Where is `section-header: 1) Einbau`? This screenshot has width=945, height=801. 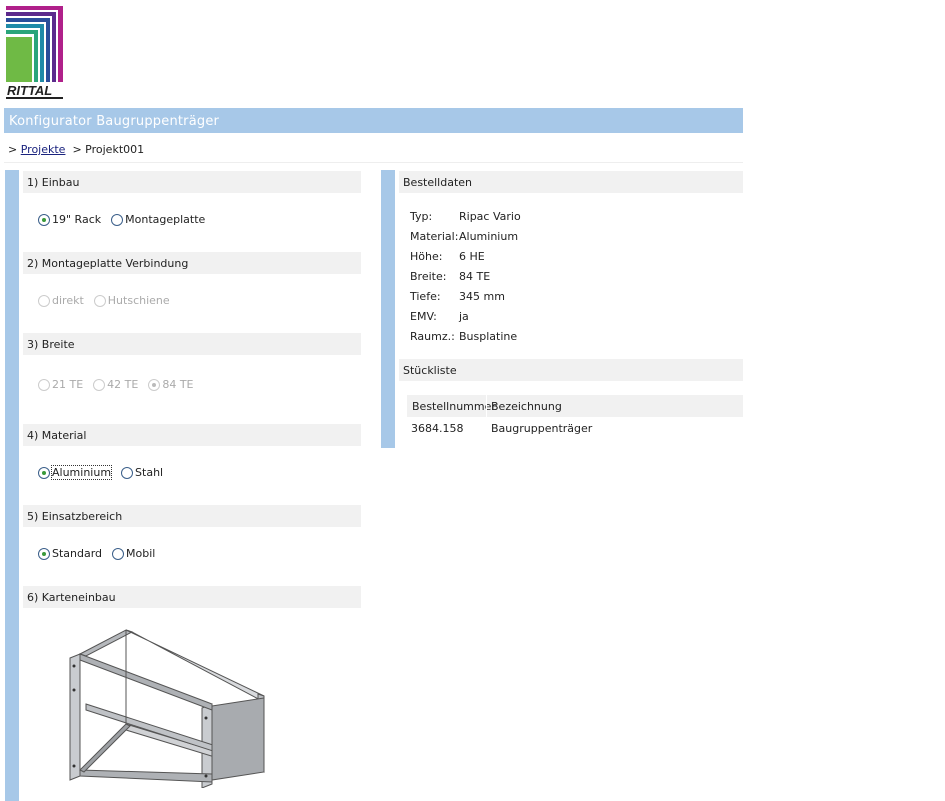
section-header: 1) Einbau is located at coordinates (192, 182).